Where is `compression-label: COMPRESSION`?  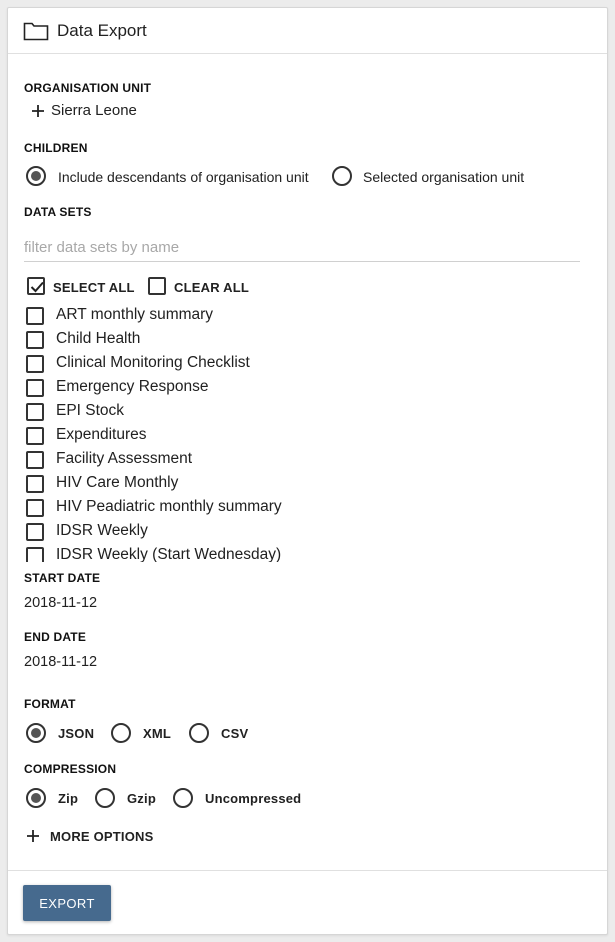 compression-label: COMPRESSION is located at coordinates (70, 769).